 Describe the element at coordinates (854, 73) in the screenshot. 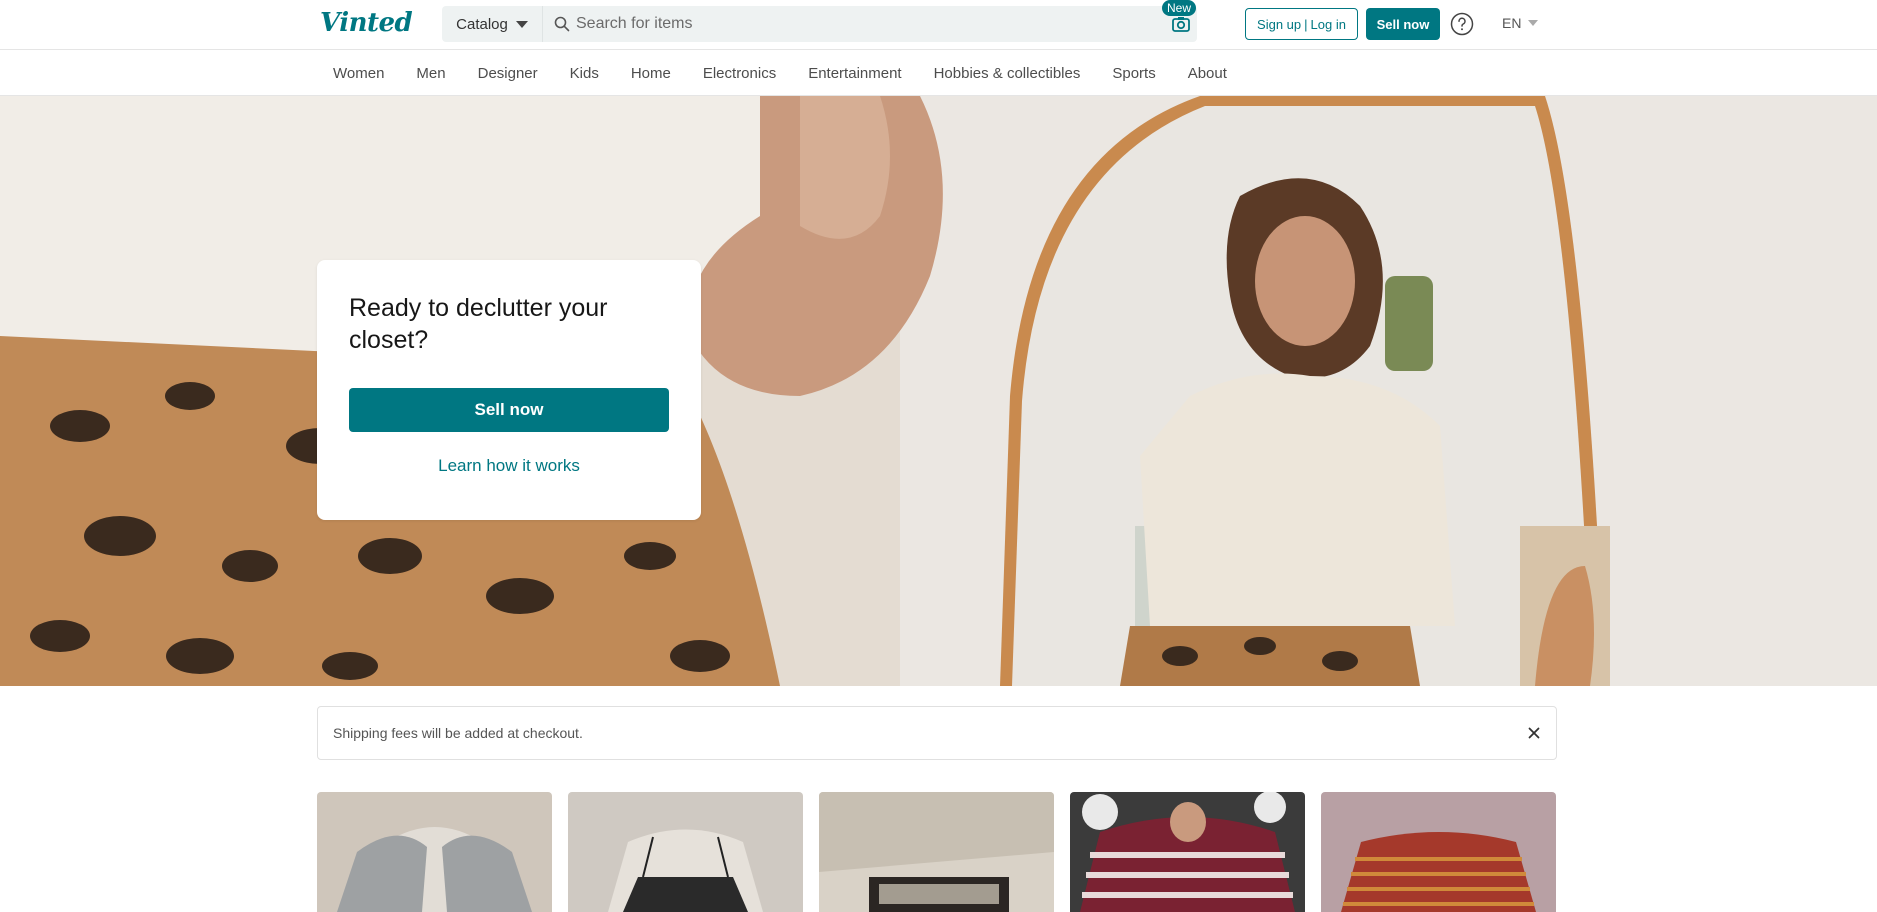

I see `nav-item-entertainment: Entertainment` at that location.